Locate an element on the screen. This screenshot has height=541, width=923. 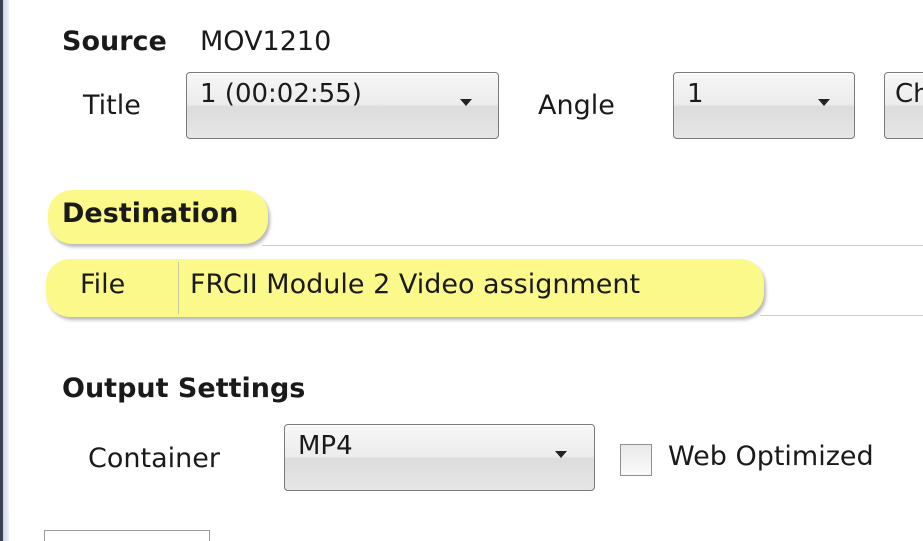
title-dropdown: 1 (00:02:55) is located at coordinates (342, 105).